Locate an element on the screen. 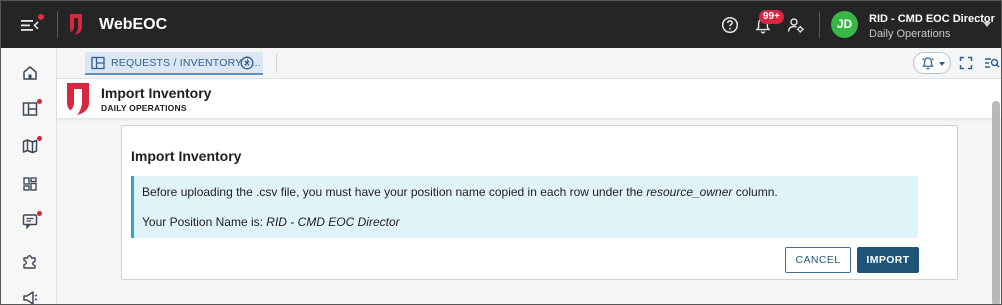  column-name: resource_owner is located at coordinates (689, 192).